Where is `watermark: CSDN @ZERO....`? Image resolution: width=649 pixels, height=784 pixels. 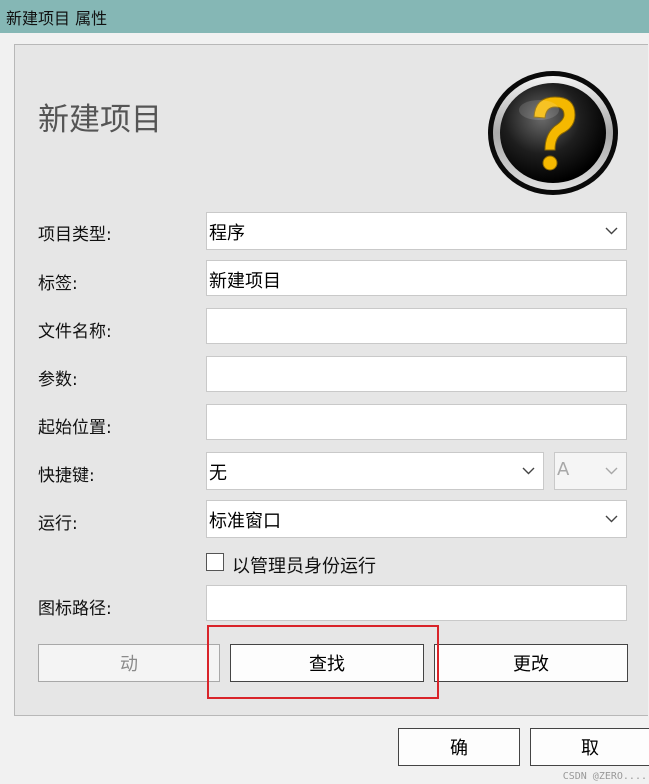
watermark: CSDN @ZERO.... is located at coordinates (604, 776).